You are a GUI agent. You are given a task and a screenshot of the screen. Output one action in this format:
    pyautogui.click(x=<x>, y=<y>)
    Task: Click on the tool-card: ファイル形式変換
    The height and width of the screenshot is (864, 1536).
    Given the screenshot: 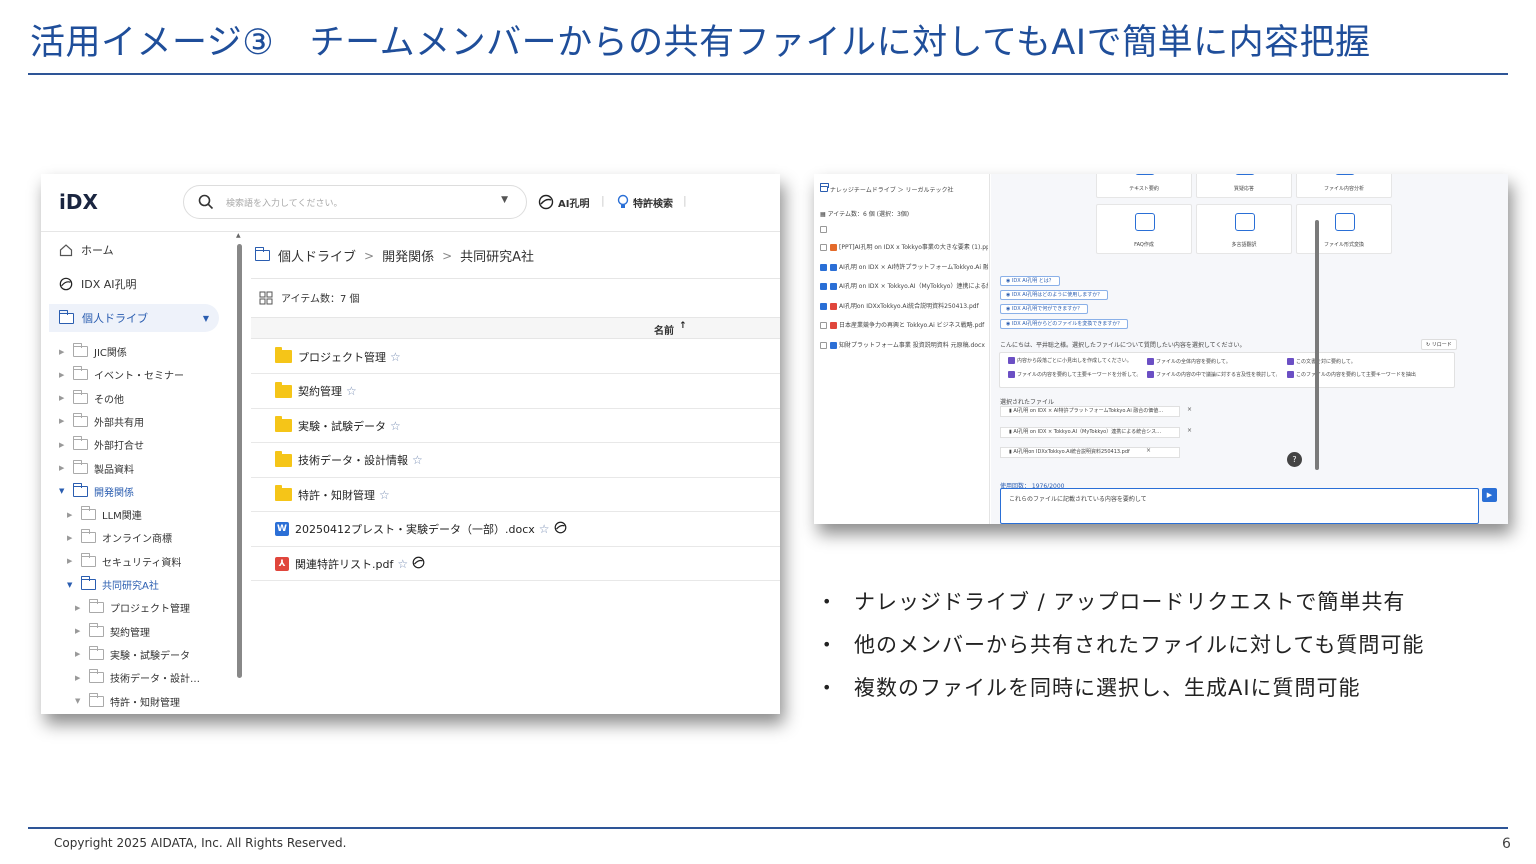 What is the action you would take?
    pyautogui.click(x=1344, y=229)
    